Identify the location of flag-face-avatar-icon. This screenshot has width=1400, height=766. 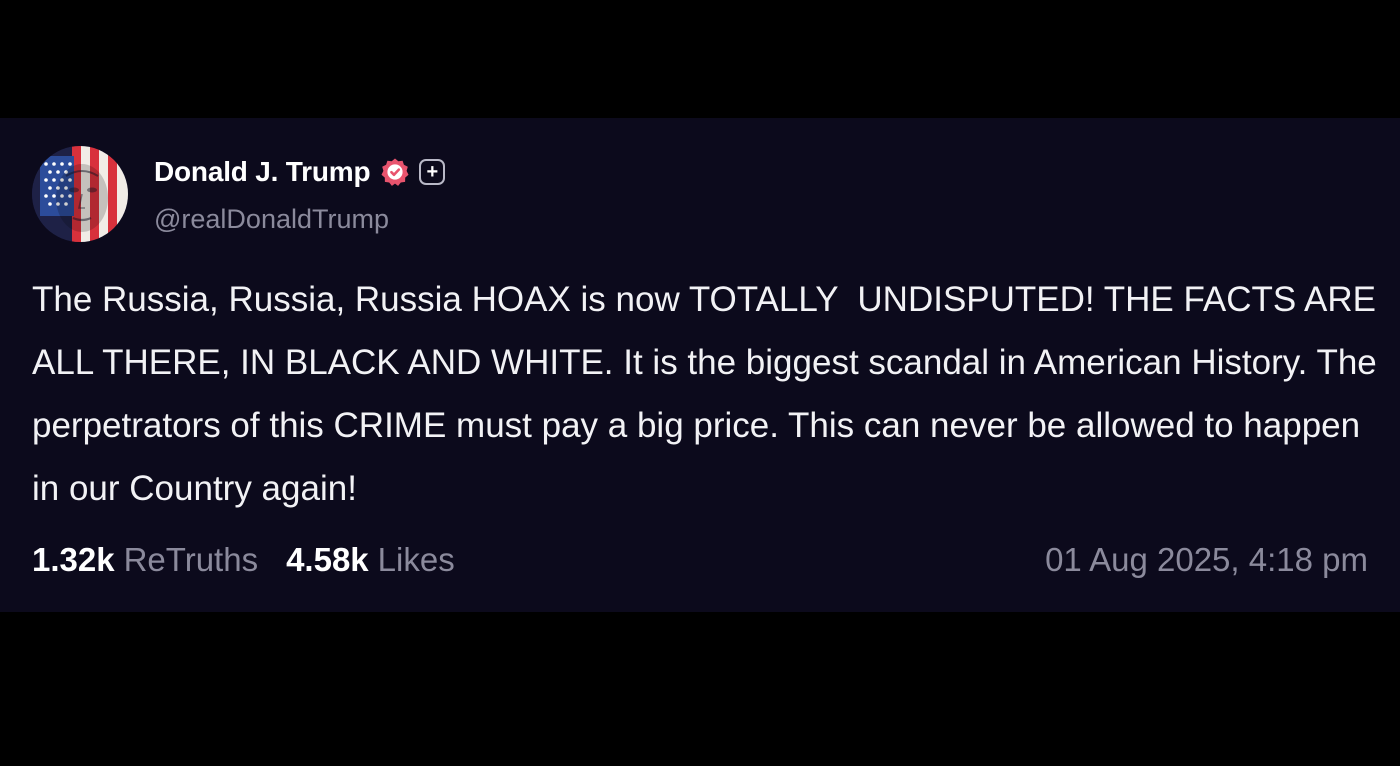
(80, 194).